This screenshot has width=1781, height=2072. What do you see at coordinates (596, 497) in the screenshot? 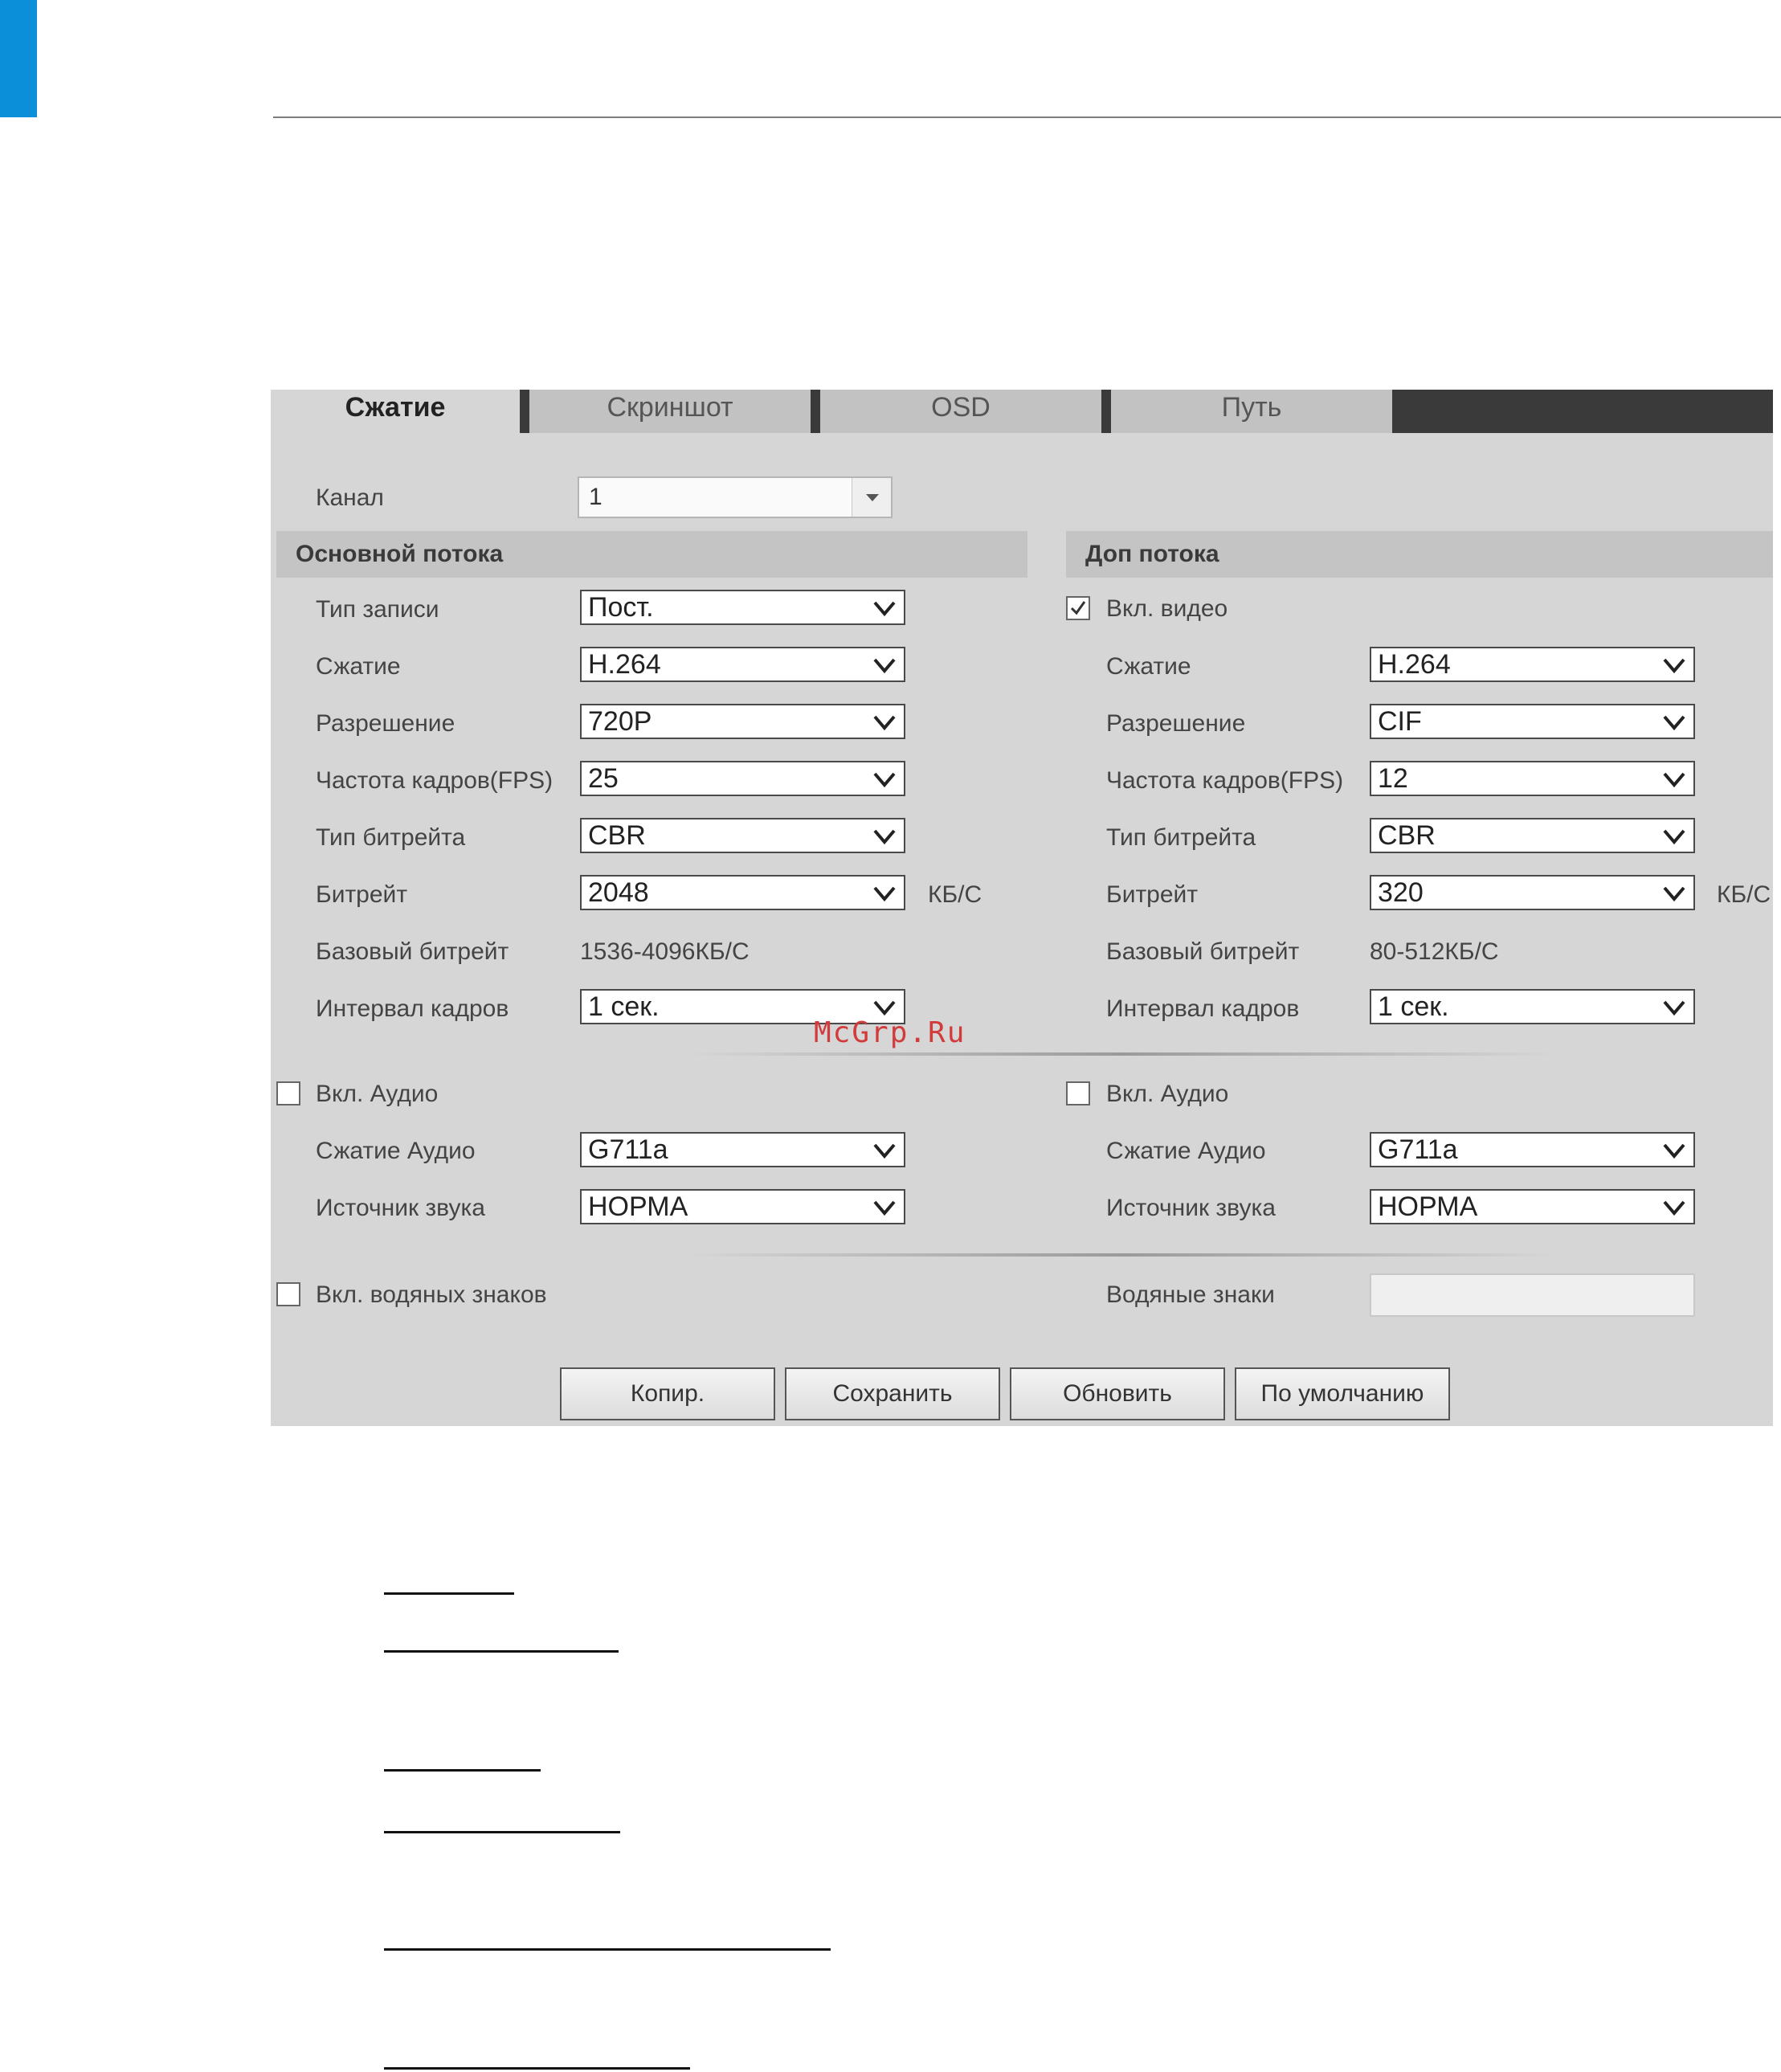
I see `channel-value: 1` at bounding box center [596, 497].